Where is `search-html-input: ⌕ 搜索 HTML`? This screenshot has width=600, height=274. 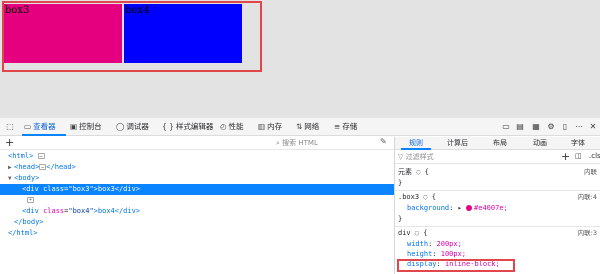
search-html-input: ⌕ 搜索 HTML is located at coordinates (326, 143).